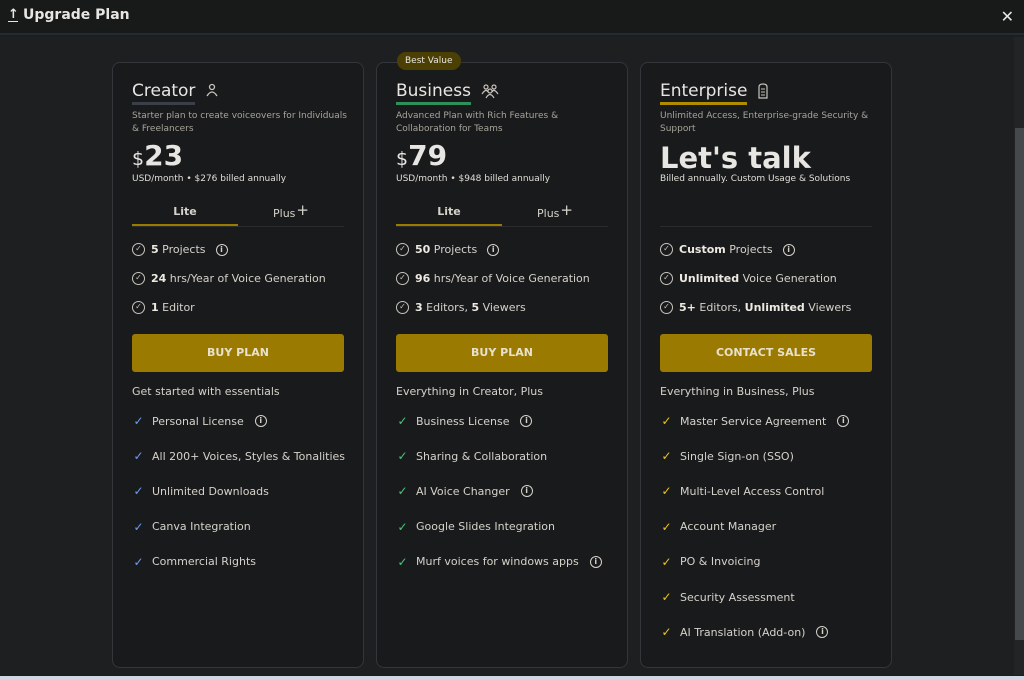 Image resolution: width=1024 pixels, height=680 pixels. I want to click on feature-item: ✓ PO & Invoicing, so click(710, 562).